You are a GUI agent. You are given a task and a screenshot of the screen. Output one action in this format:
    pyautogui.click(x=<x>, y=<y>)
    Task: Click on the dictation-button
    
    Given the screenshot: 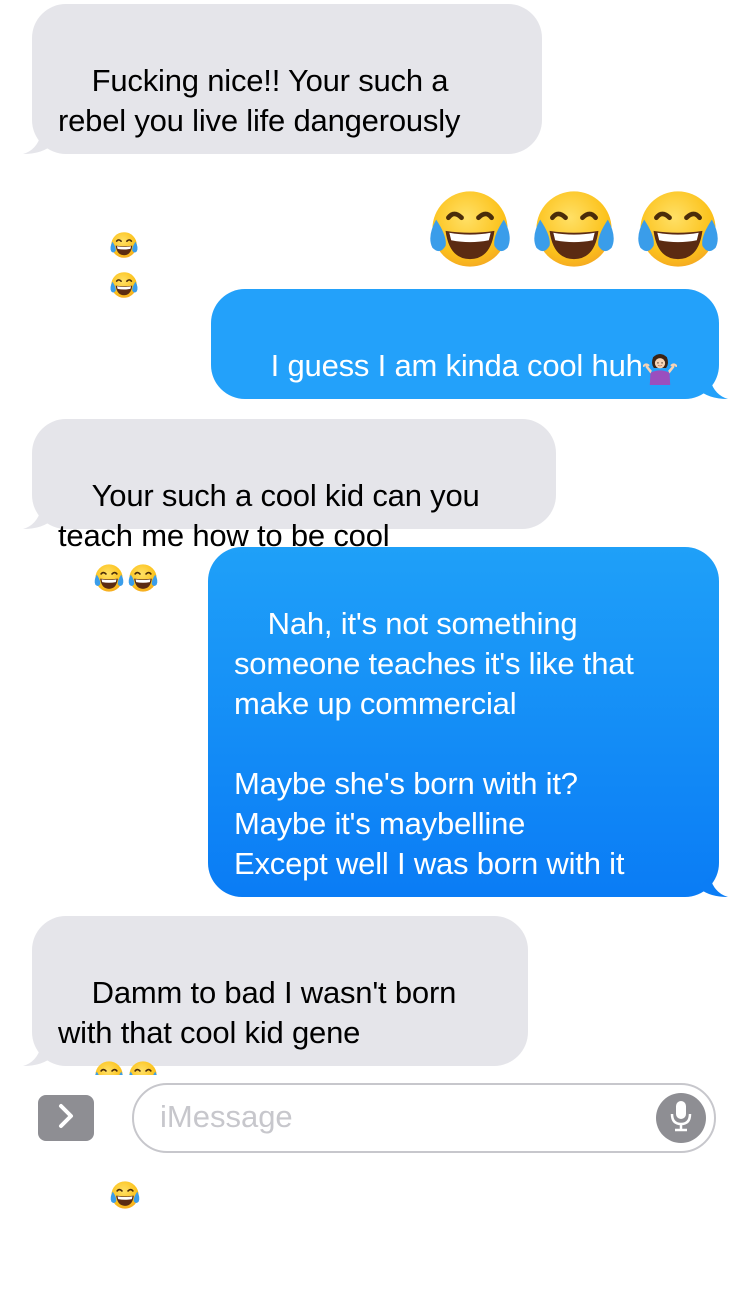 What is the action you would take?
    pyautogui.click(x=681, y=1118)
    